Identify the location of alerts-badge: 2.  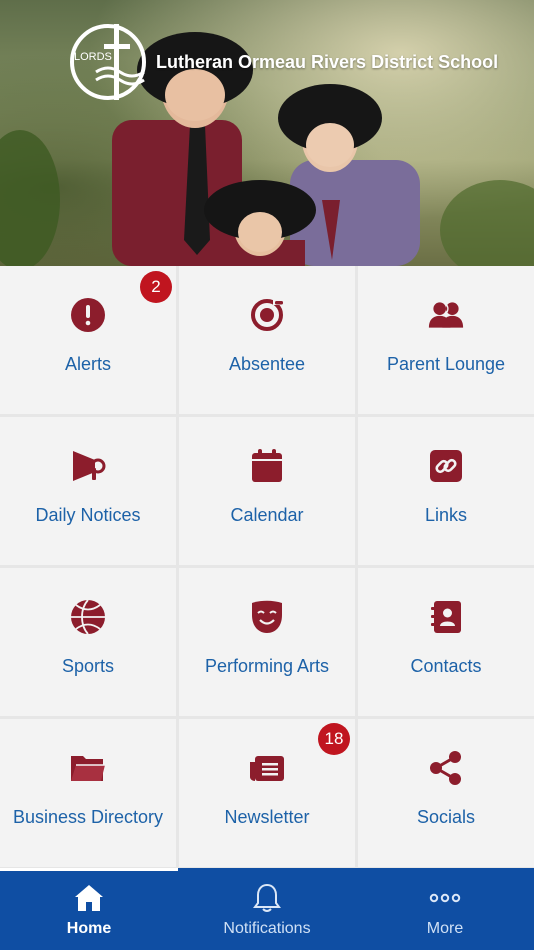
(156, 287).